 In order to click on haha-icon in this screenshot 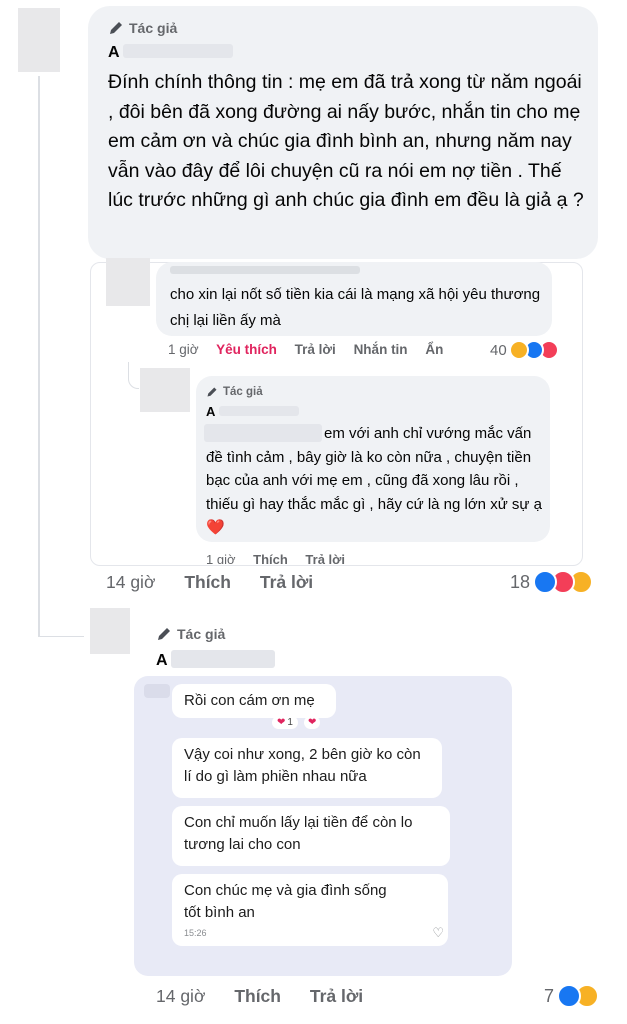, I will do `click(518, 350)`.